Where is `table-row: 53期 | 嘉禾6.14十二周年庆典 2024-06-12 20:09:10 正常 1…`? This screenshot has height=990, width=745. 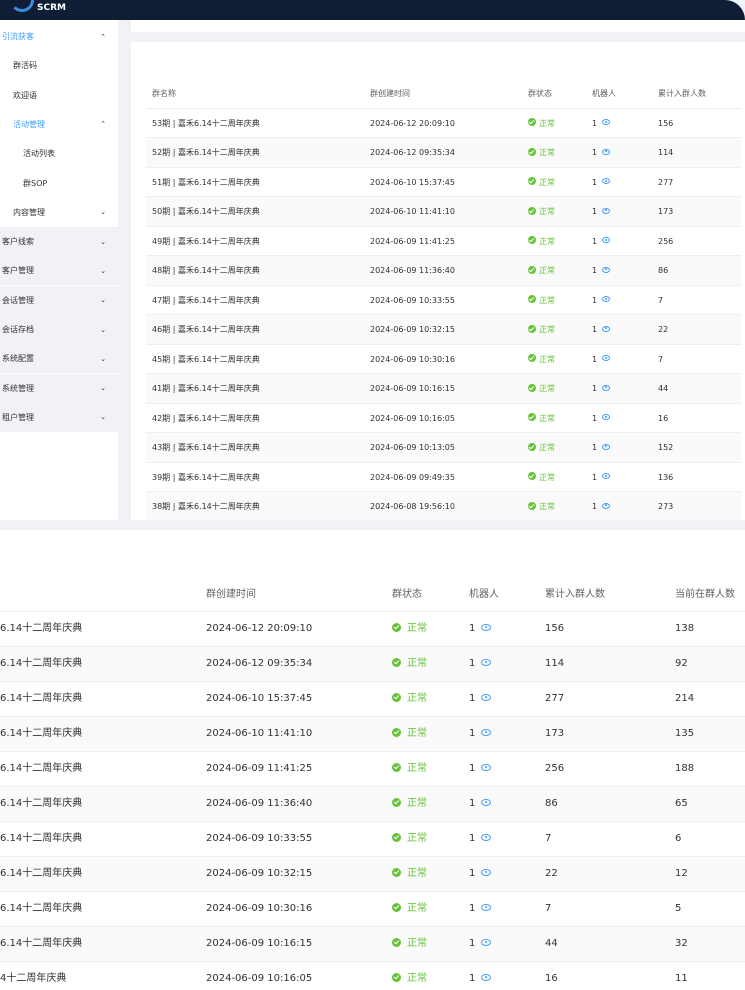
table-row: 53期 | 嘉禾6.14十二周年庆典 2024-06-12 20:09:10 正常 1… is located at coordinates (443, 123).